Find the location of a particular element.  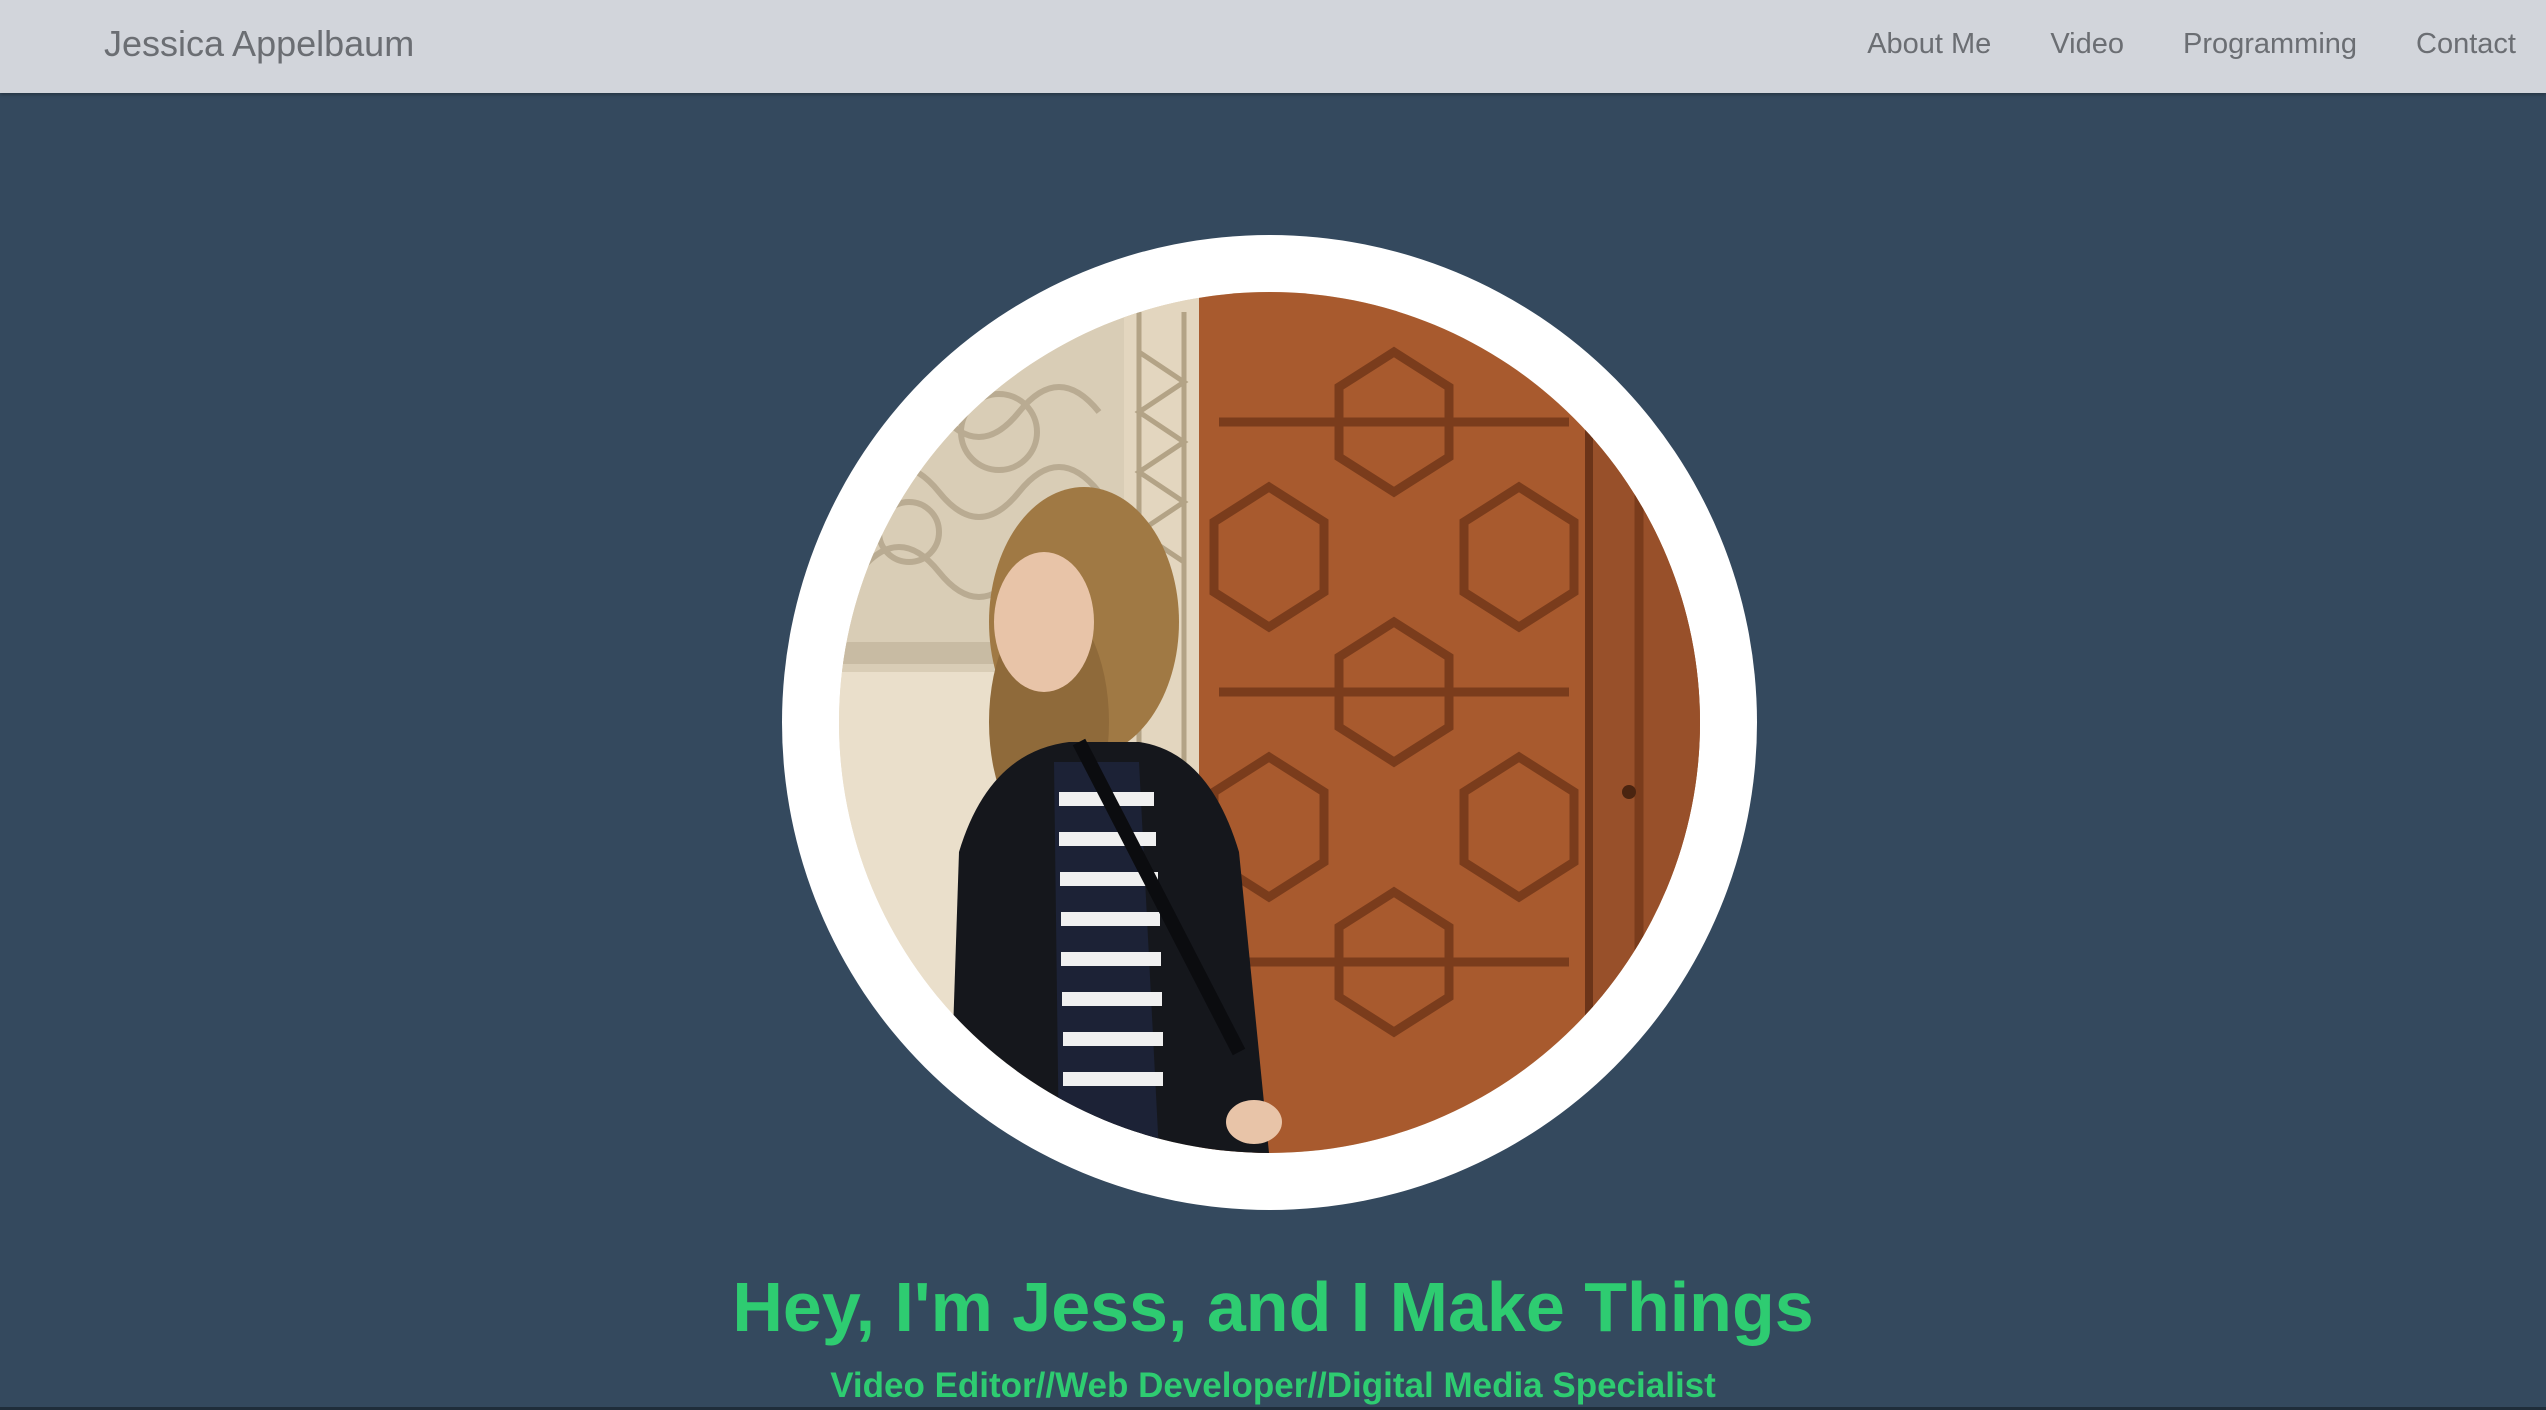

nav-item-programming: Programming is located at coordinates (2270, 44).